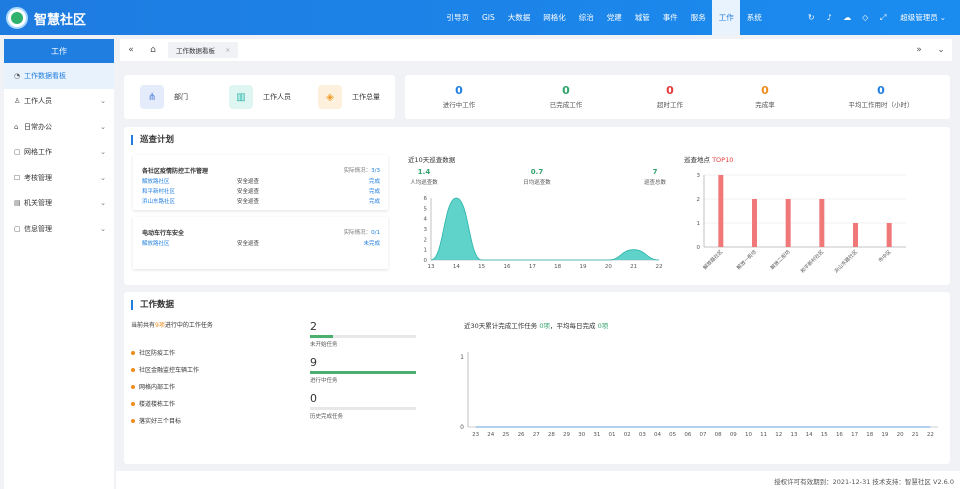 The height and width of the screenshot is (489, 960). What do you see at coordinates (519, 17) in the screenshot?
I see `nav-item: 大数据` at bounding box center [519, 17].